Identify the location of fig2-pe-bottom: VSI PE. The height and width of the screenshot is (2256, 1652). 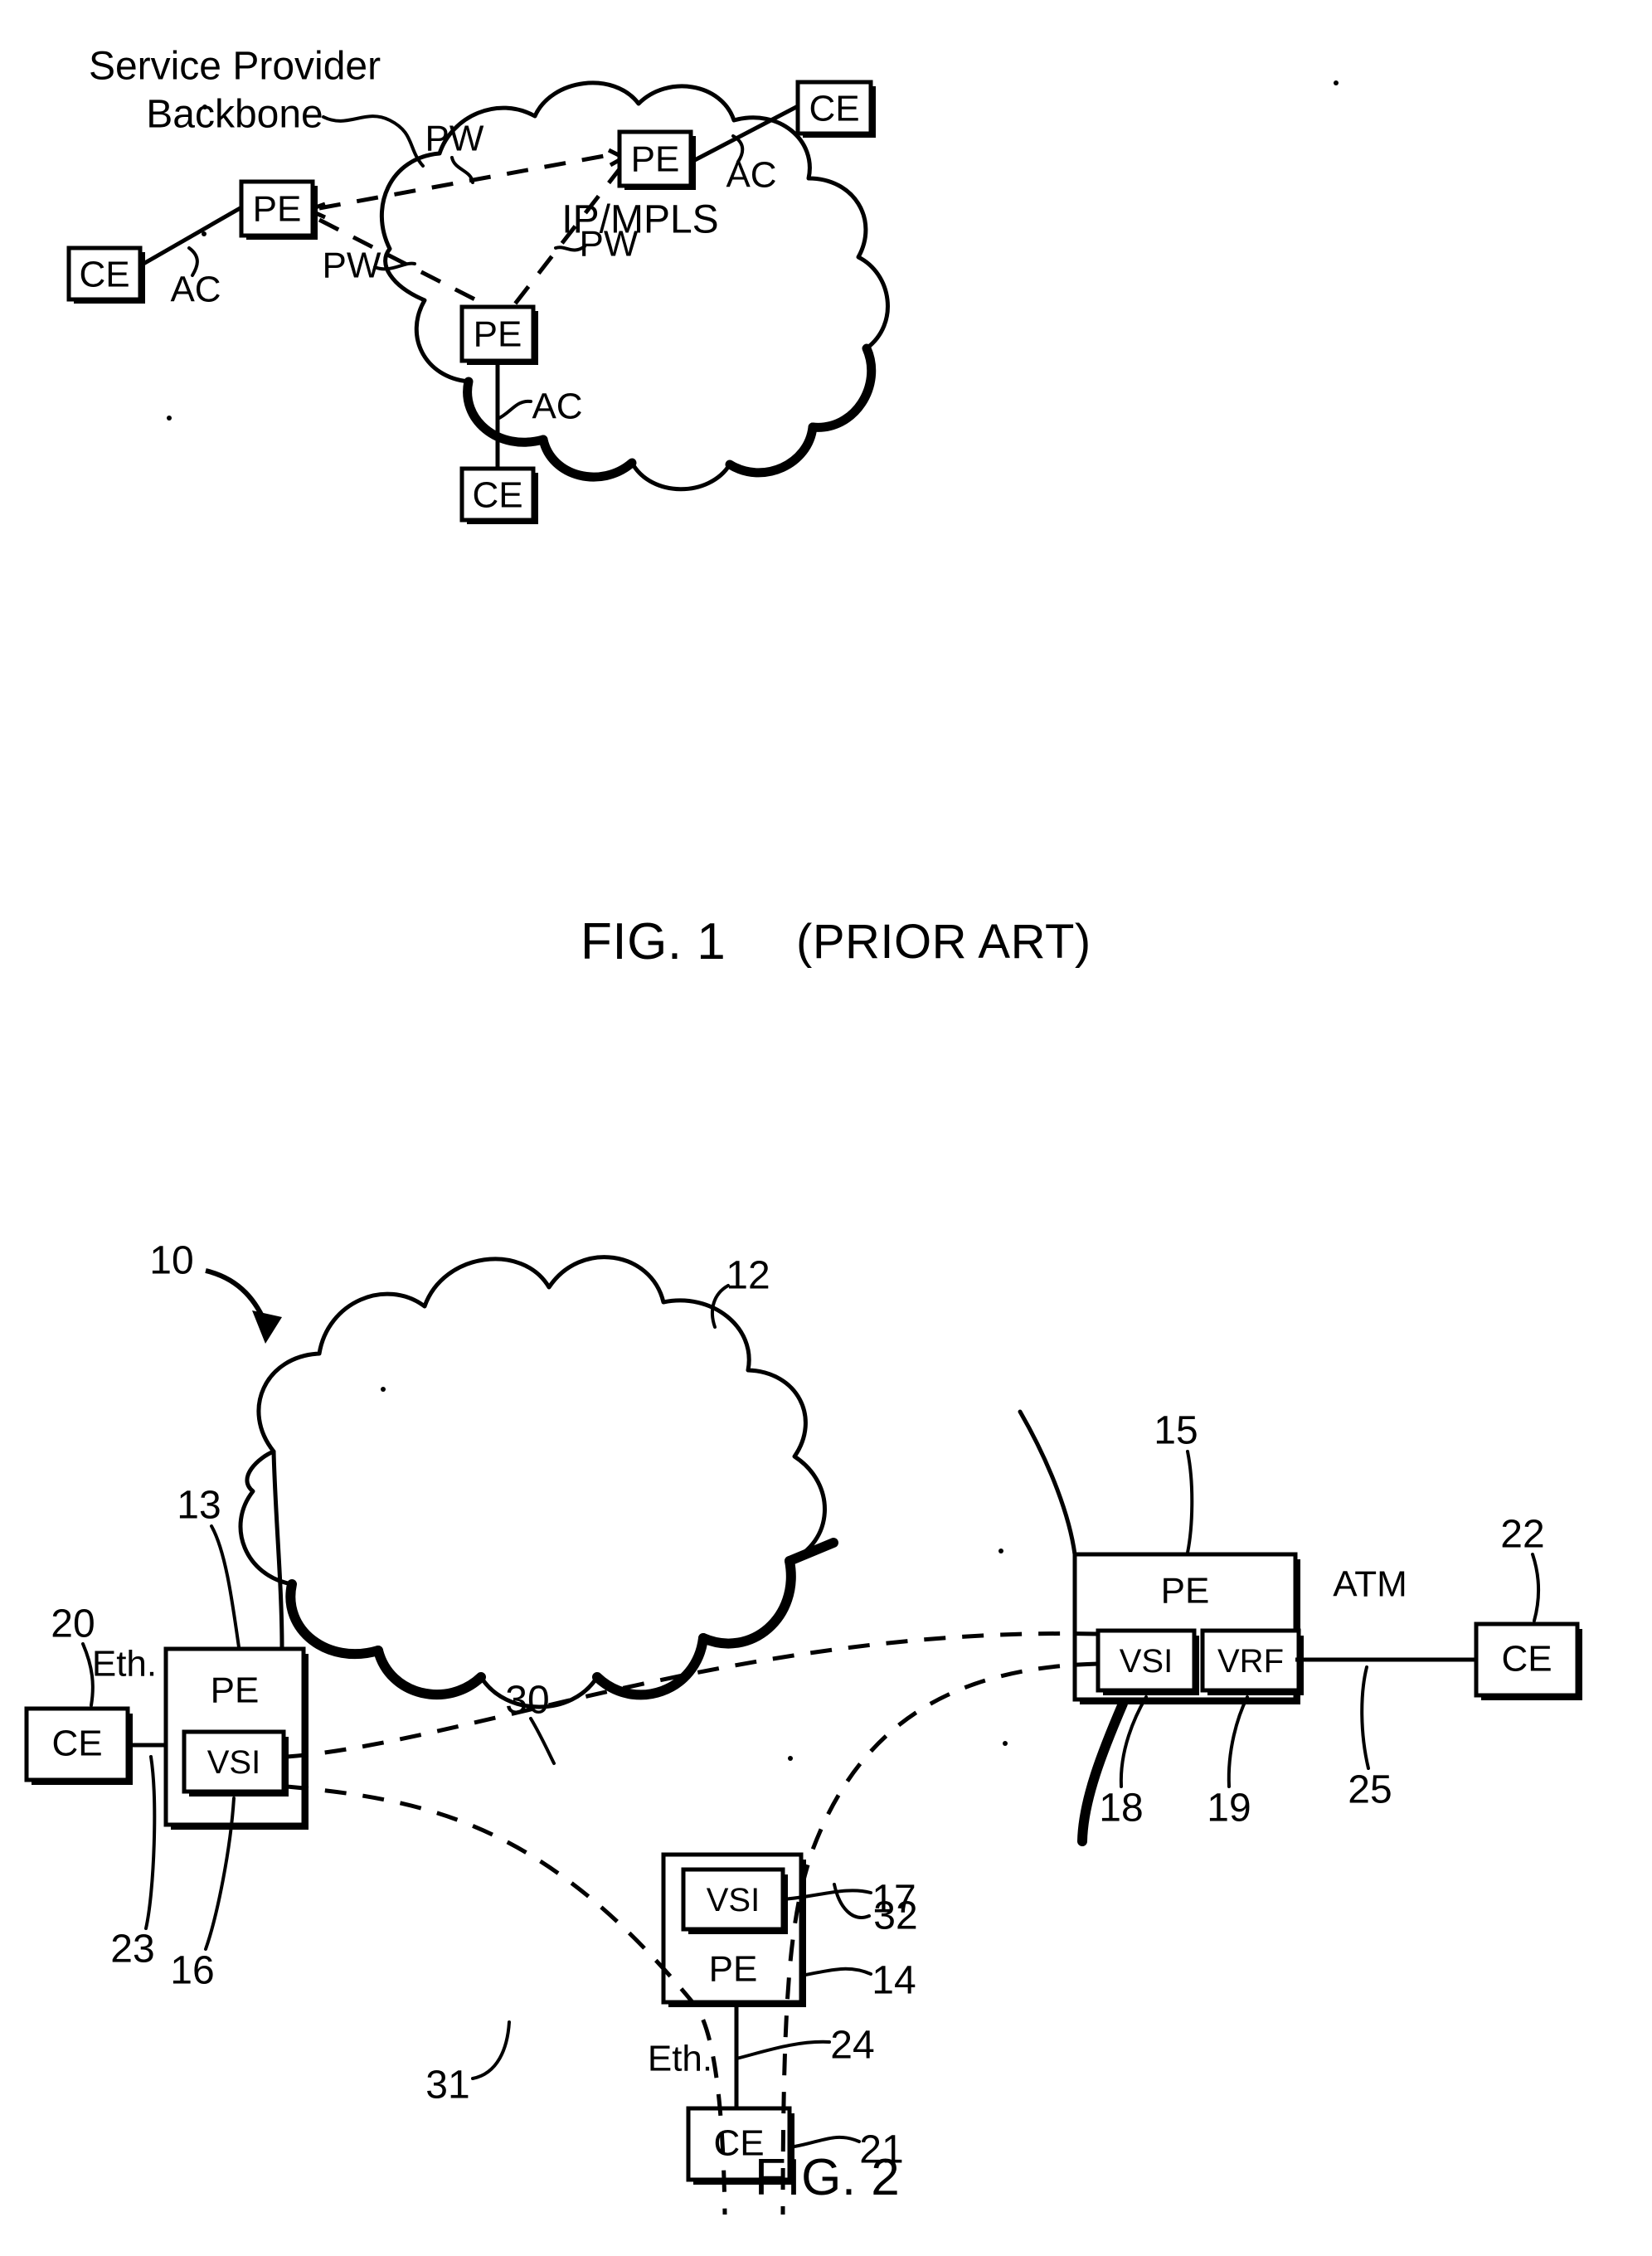
(733, 1929).